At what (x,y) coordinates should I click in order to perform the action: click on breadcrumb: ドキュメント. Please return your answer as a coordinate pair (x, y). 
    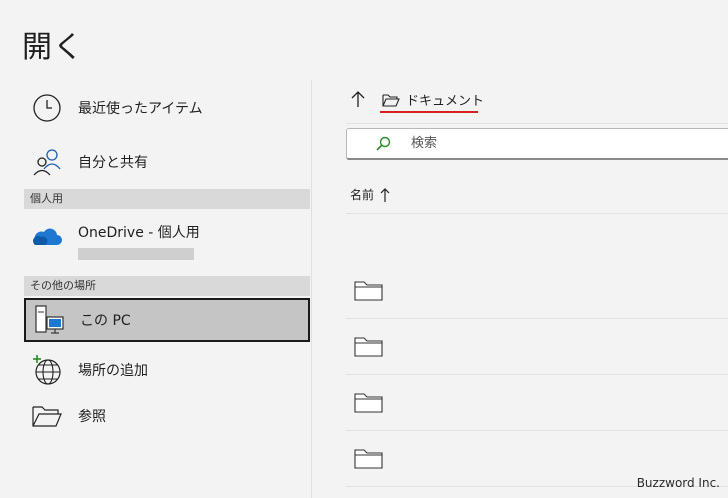
    Looking at the image, I should click on (433, 99).